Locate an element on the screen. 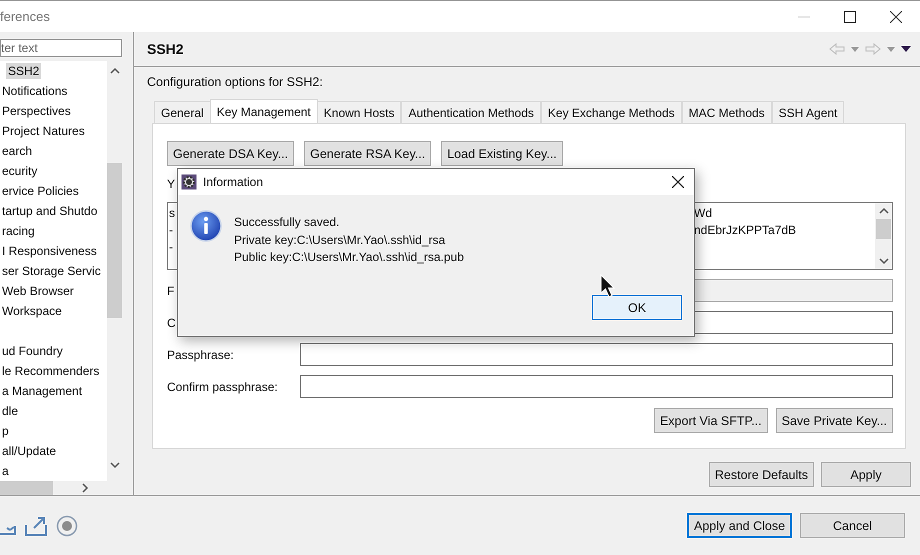  page-title: SSH2 is located at coordinates (165, 49).